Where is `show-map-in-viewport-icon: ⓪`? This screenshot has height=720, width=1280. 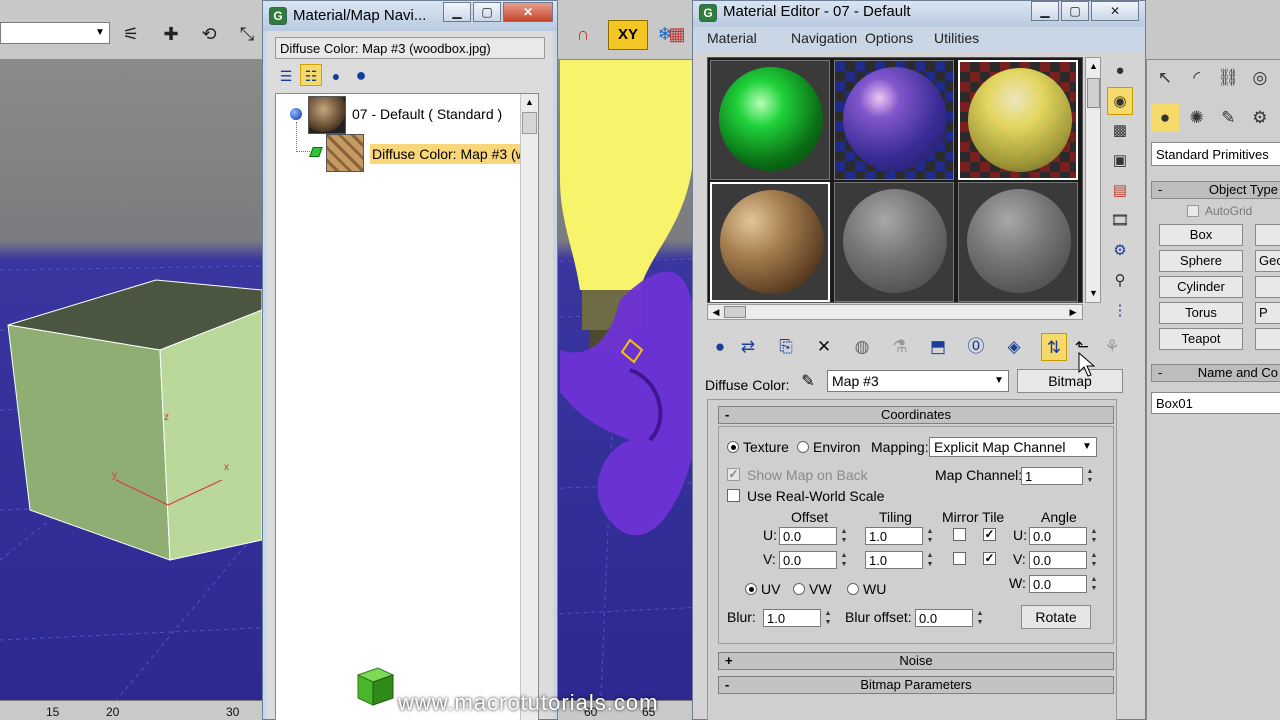 show-map-in-viewport-icon: ⓪ is located at coordinates (976, 347).